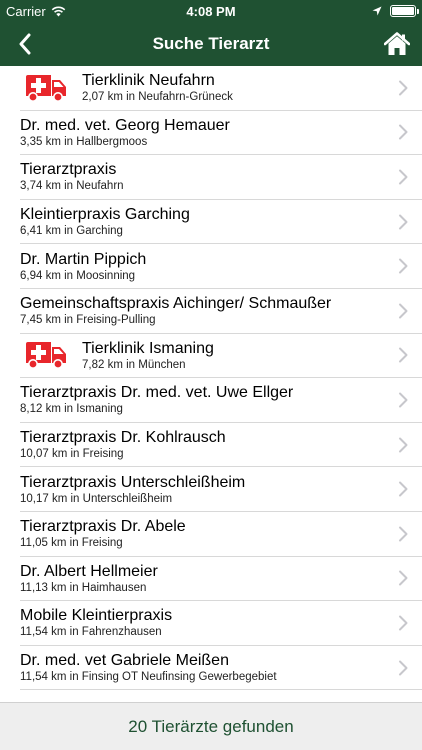  Describe the element at coordinates (72, 454) in the screenshot. I see `vet-distance-location: 10,07 km in Freising` at that location.